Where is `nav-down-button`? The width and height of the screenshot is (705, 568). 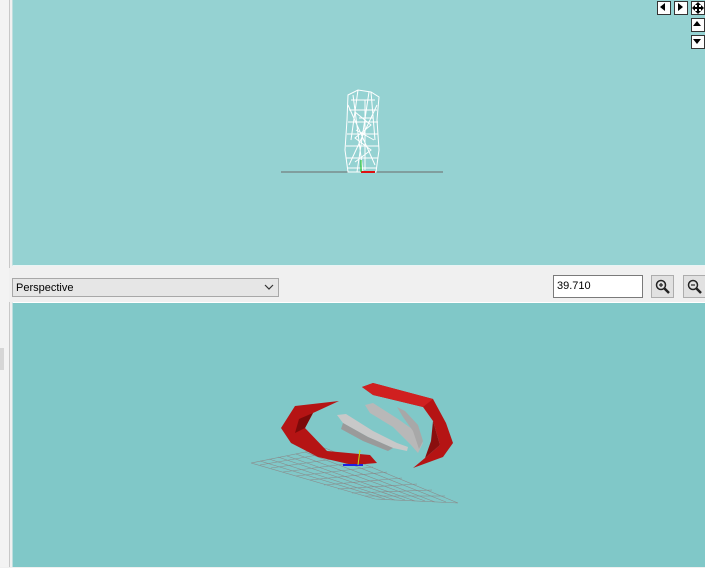 nav-down-button is located at coordinates (698, 42).